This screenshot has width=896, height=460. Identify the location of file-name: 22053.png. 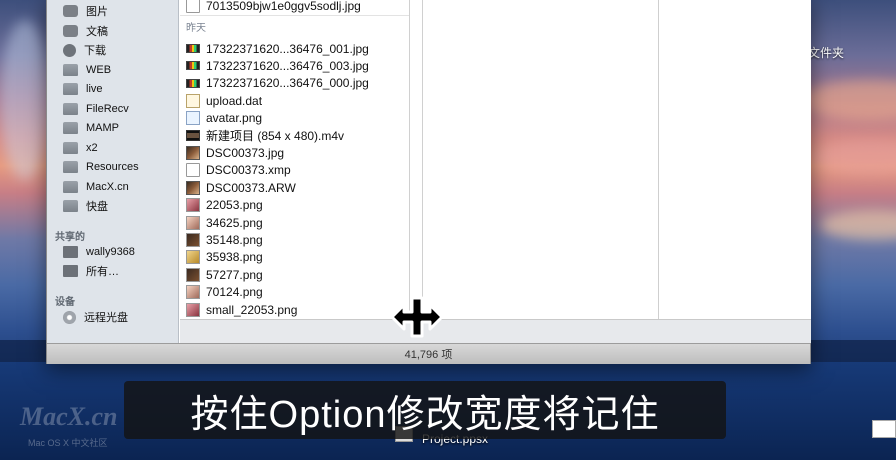
(234, 205).